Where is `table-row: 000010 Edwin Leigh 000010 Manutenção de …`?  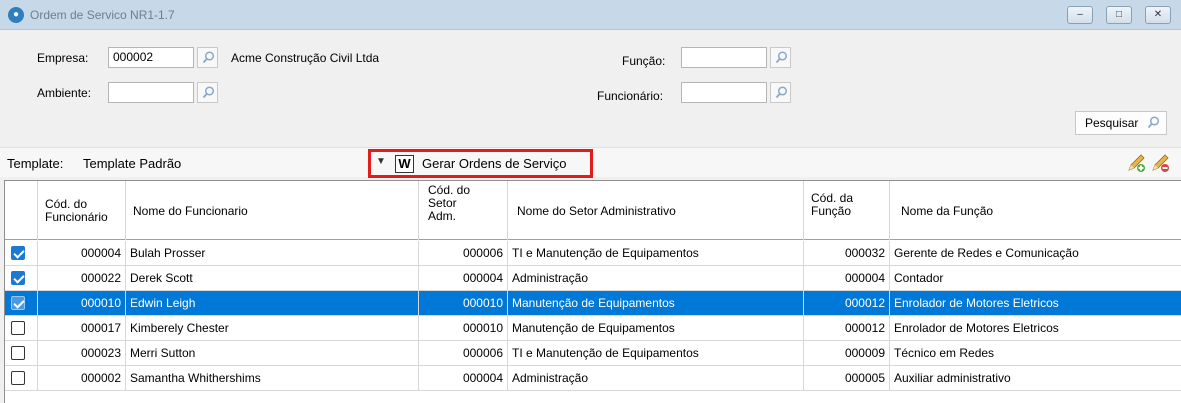
table-row: 000010 Edwin Leigh 000010 Manutenção de … is located at coordinates (593, 303).